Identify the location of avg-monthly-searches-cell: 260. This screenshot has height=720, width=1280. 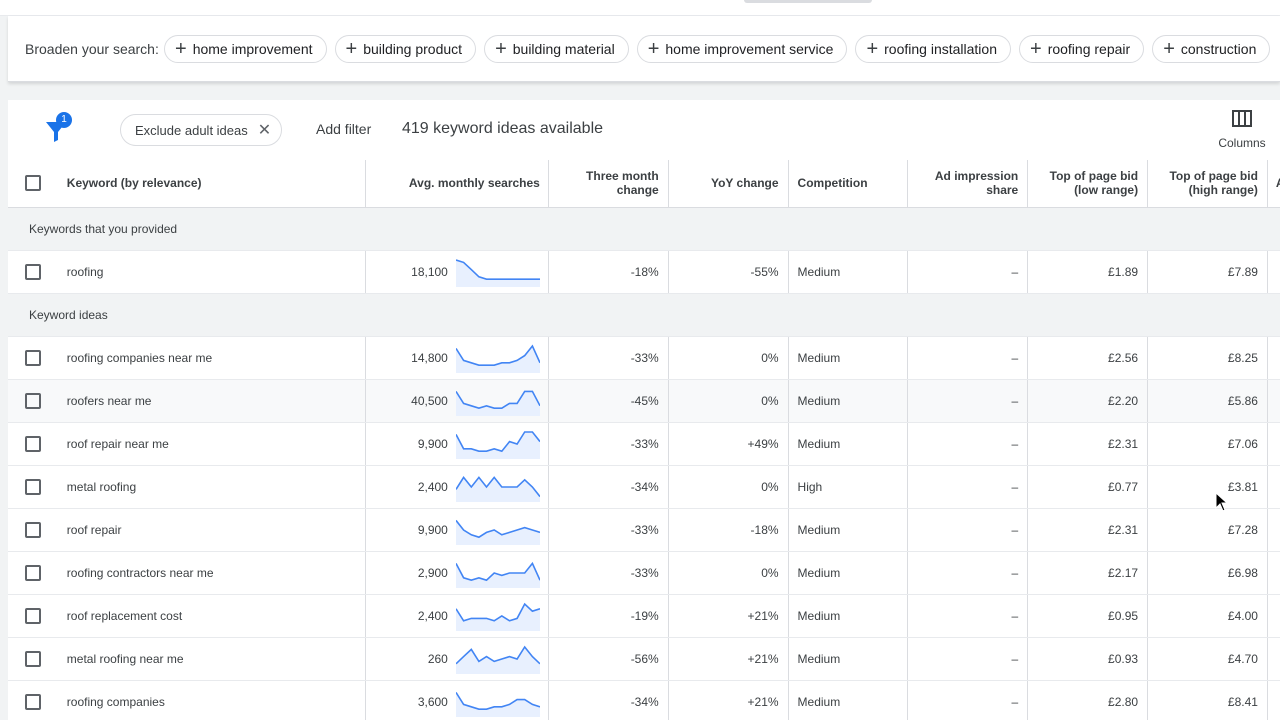
(457, 659).